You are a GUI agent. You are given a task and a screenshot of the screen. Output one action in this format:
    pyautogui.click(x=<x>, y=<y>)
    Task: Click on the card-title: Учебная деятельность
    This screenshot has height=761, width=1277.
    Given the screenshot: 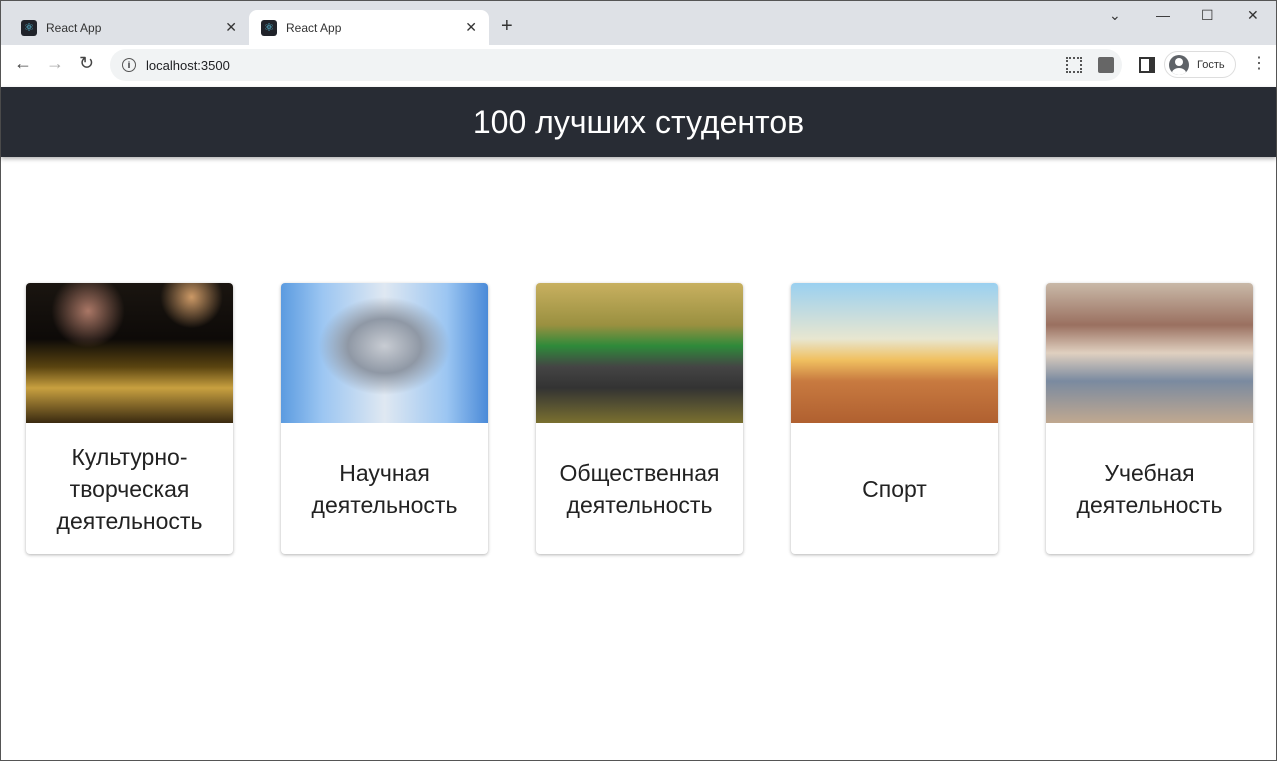 What is the action you would take?
    pyautogui.click(x=1149, y=488)
    